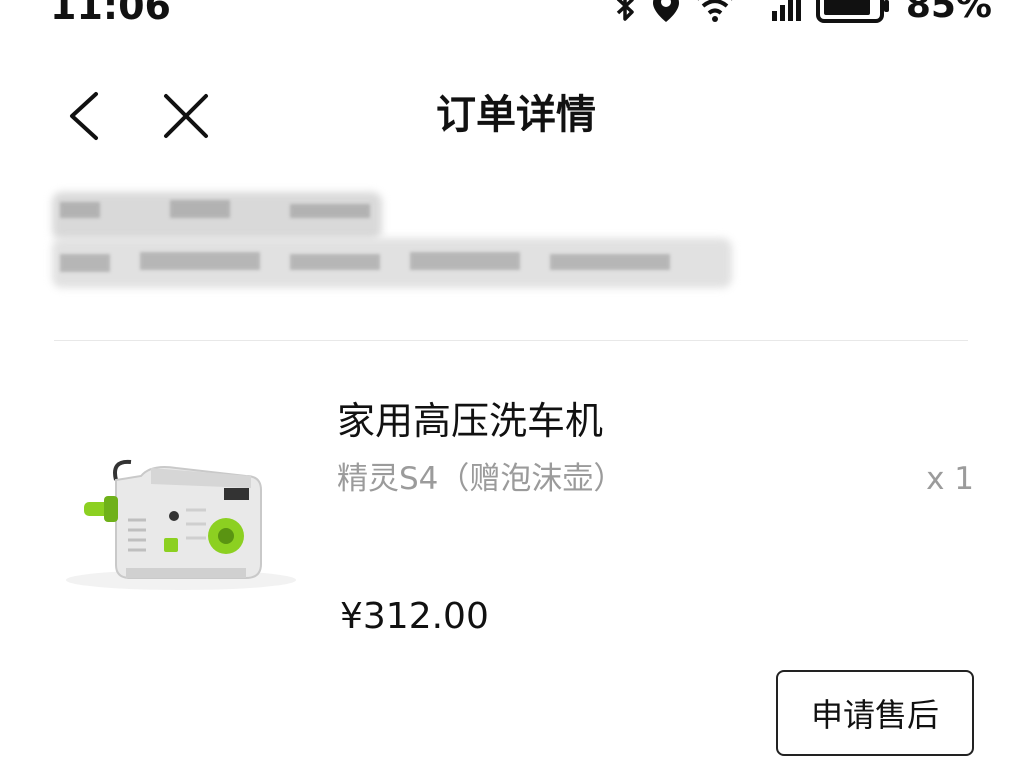 Image resolution: width=1032 pixels, height=774 pixels. Describe the element at coordinates (470, 421) in the screenshot. I see `product-title: 家用高压洗车机` at that location.